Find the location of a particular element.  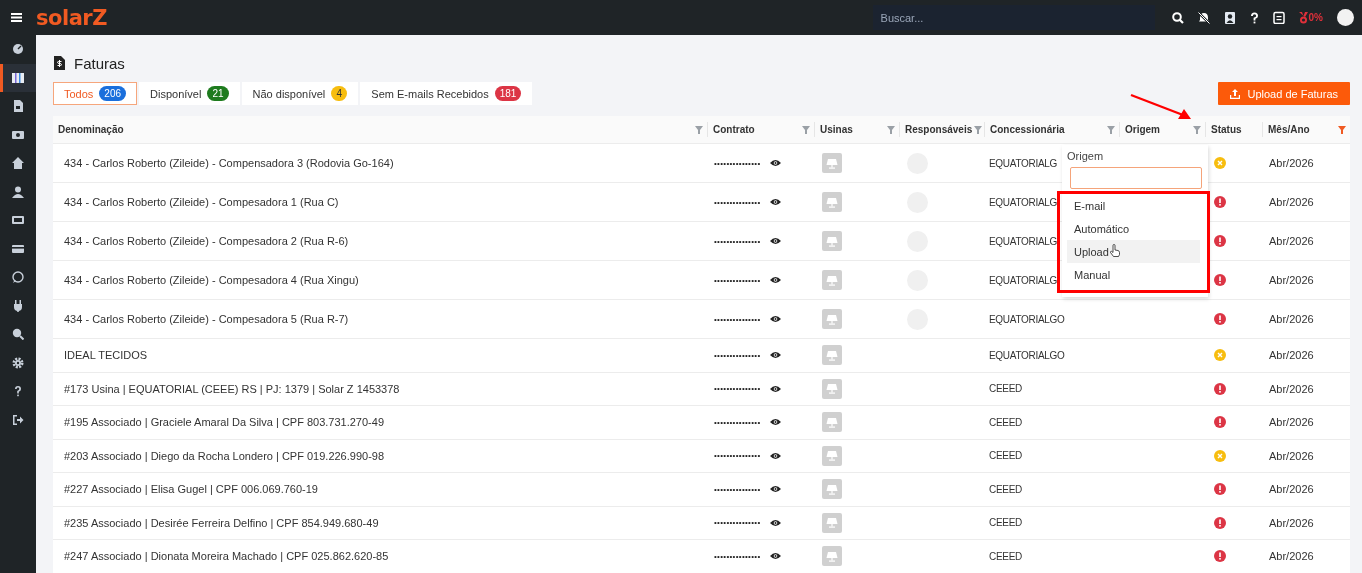

dropdown-title: Origem is located at coordinates (1085, 156).